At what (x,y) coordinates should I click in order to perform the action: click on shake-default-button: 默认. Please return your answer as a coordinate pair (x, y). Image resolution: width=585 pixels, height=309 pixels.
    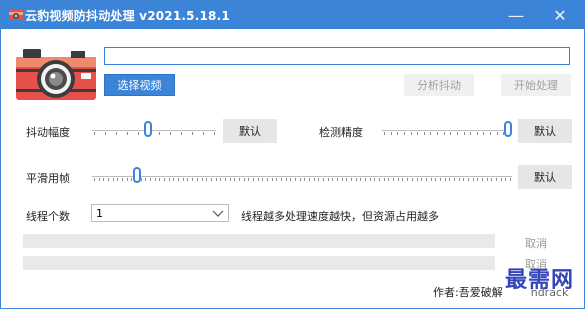
    Looking at the image, I should click on (250, 131).